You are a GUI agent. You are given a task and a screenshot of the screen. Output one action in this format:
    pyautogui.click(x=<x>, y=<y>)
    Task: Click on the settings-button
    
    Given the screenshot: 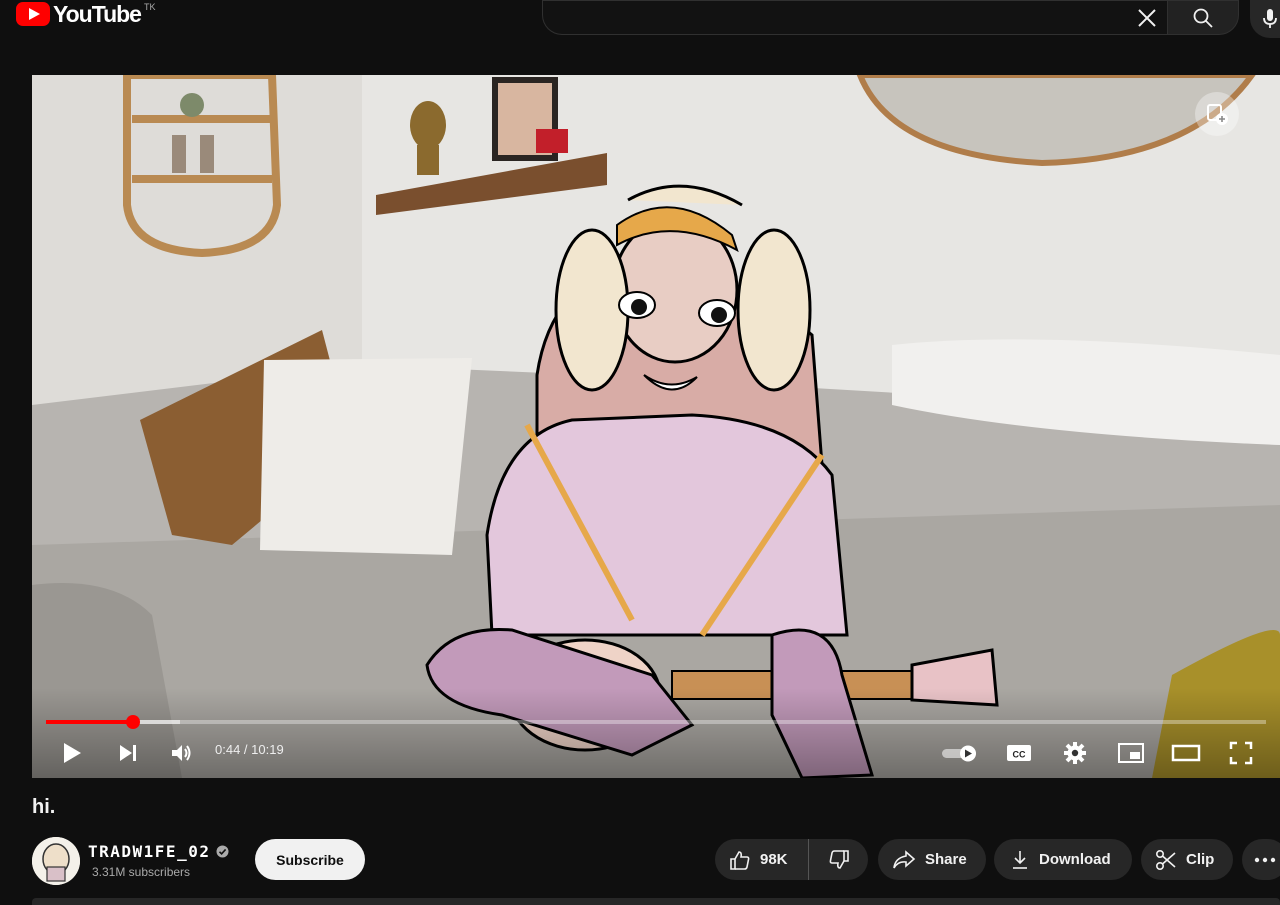 What is the action you would take?
    pyautogui.click(x=1075, y=753)
    